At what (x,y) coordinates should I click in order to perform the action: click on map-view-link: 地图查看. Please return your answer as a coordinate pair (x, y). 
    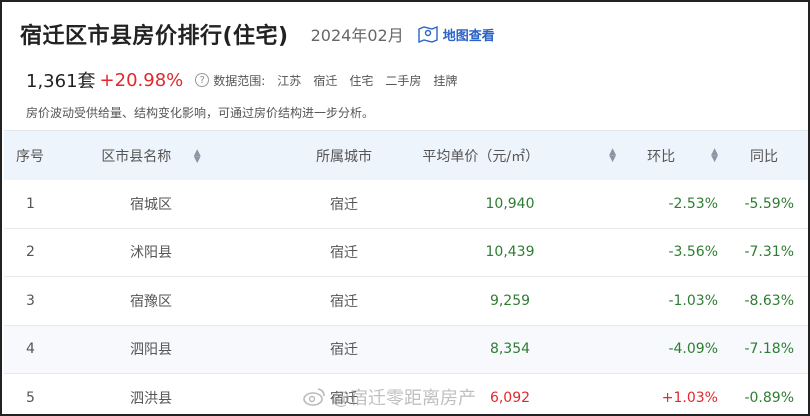
    Looking at the image, I should click on (456, 34).